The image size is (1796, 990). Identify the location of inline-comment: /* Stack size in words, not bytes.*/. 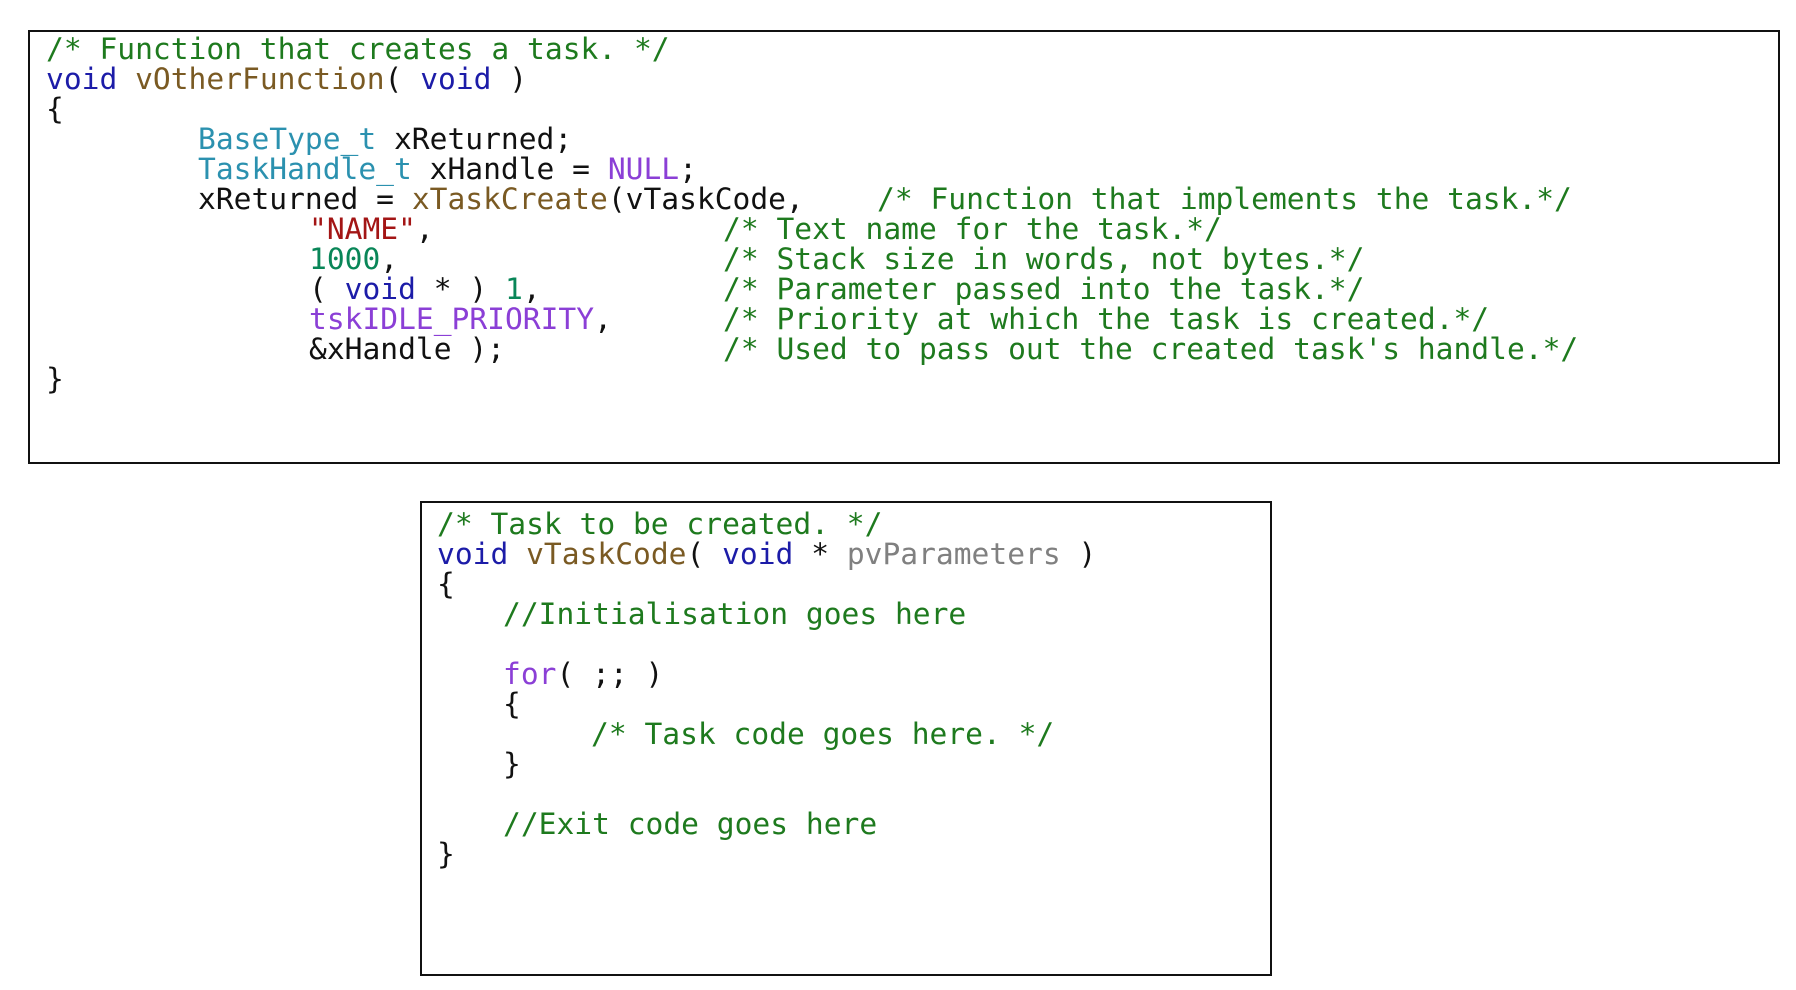
(1044, 259).